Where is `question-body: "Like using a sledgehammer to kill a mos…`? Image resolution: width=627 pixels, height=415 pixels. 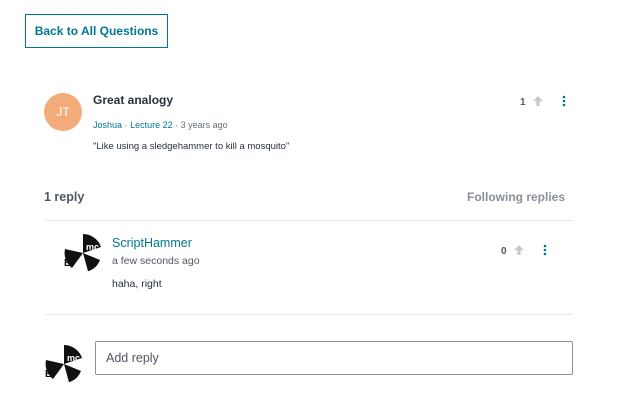
question-body: "Like using a sledgehammer to kill a mos… is located at coordinates (191, 146).